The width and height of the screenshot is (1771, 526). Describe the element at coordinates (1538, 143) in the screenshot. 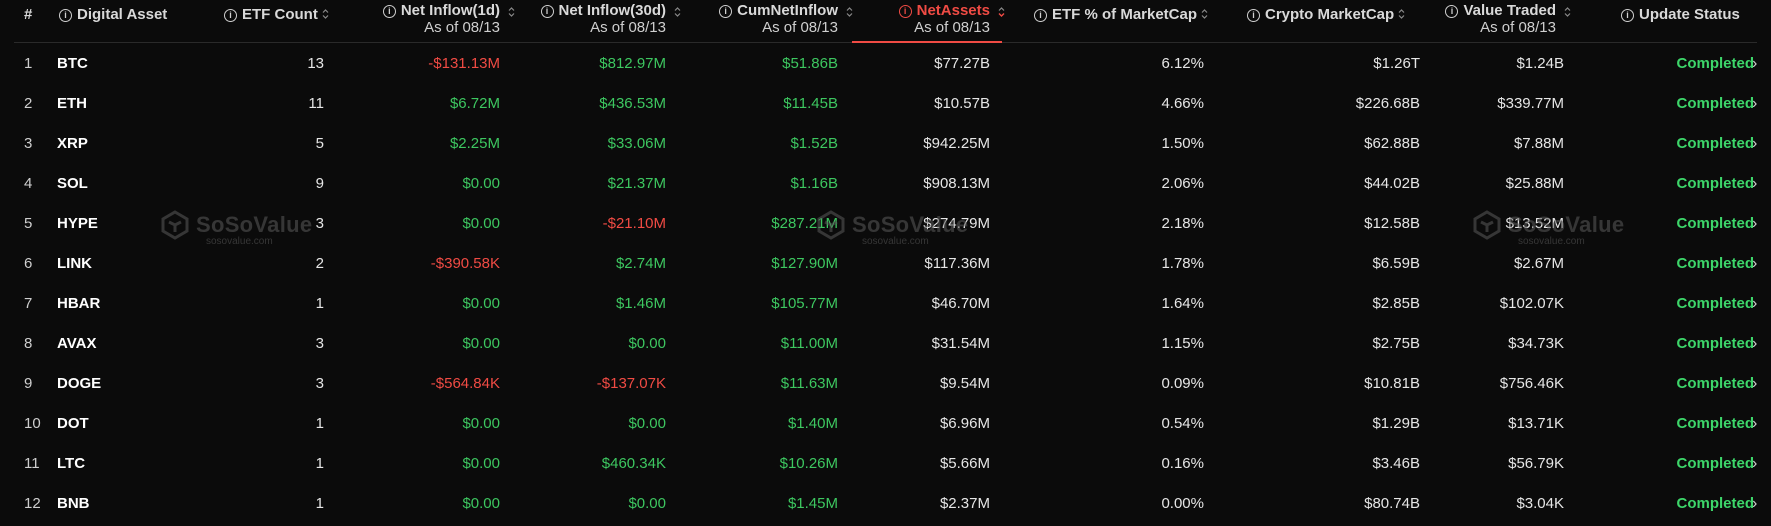

I see `value-traded: $7.88M` at that location.